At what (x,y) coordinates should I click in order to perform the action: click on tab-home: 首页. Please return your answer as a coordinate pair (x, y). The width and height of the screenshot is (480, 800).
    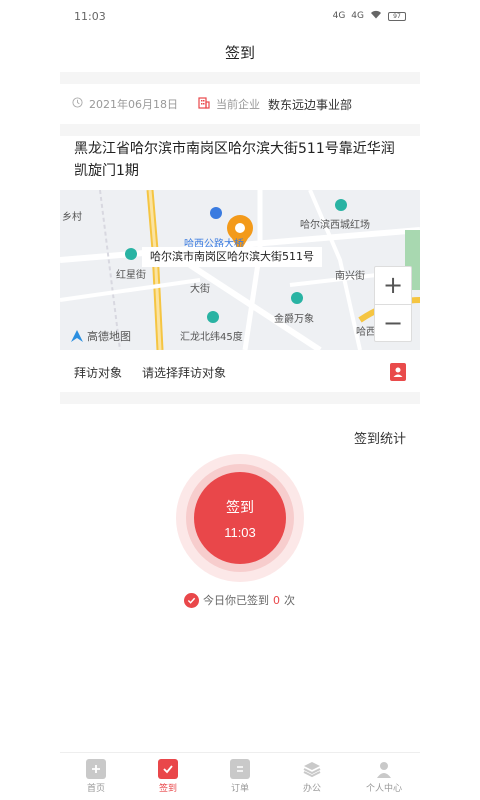
    Looking at the image, I should click on (96, 776).